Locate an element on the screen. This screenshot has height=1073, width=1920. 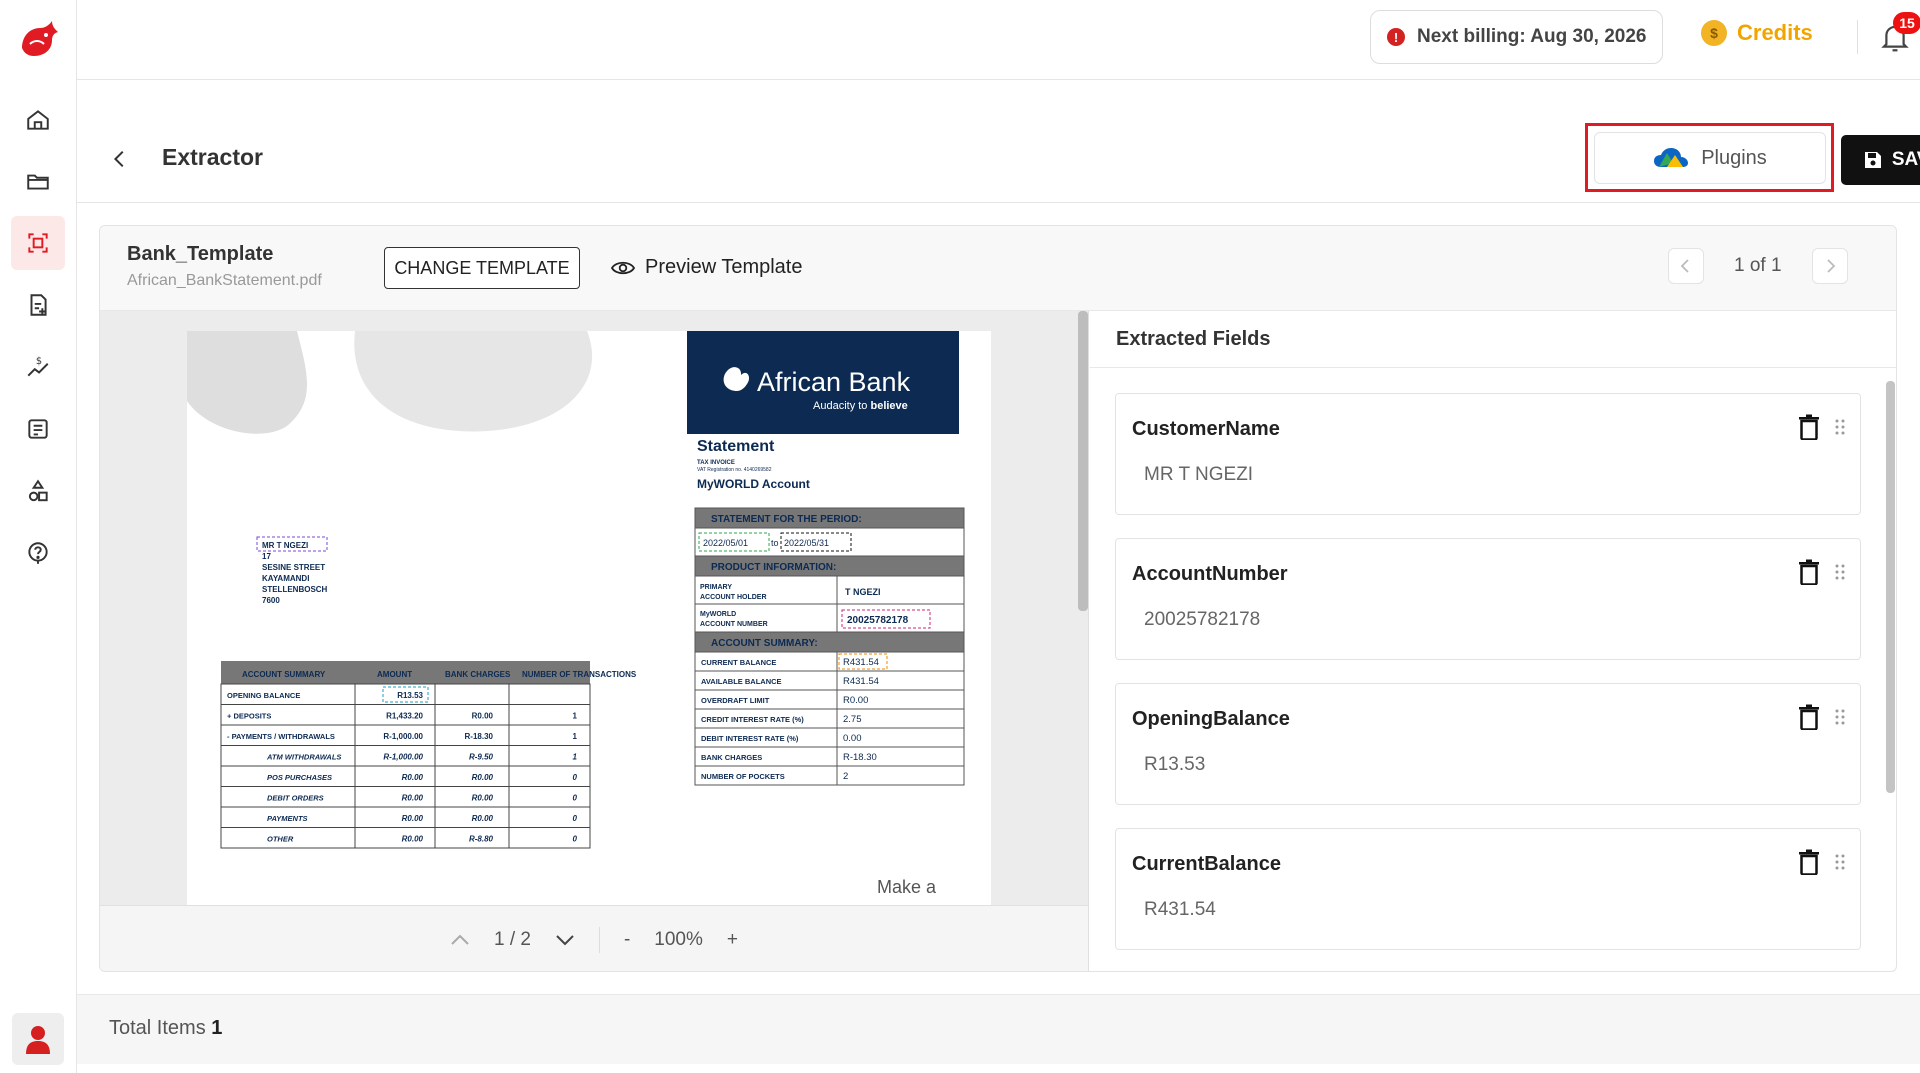
viewer-controls: 1 / 2 - 100% + is located at coordinates (594, 938).